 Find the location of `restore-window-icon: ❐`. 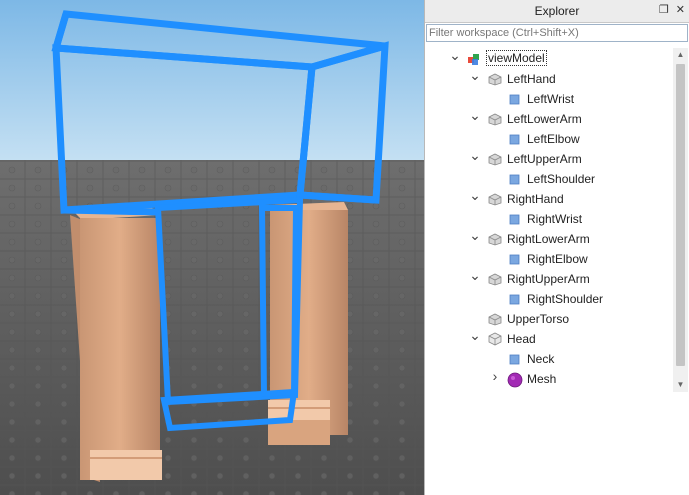

restore-window-icon: ❐ is located at coordinates (664, 9).